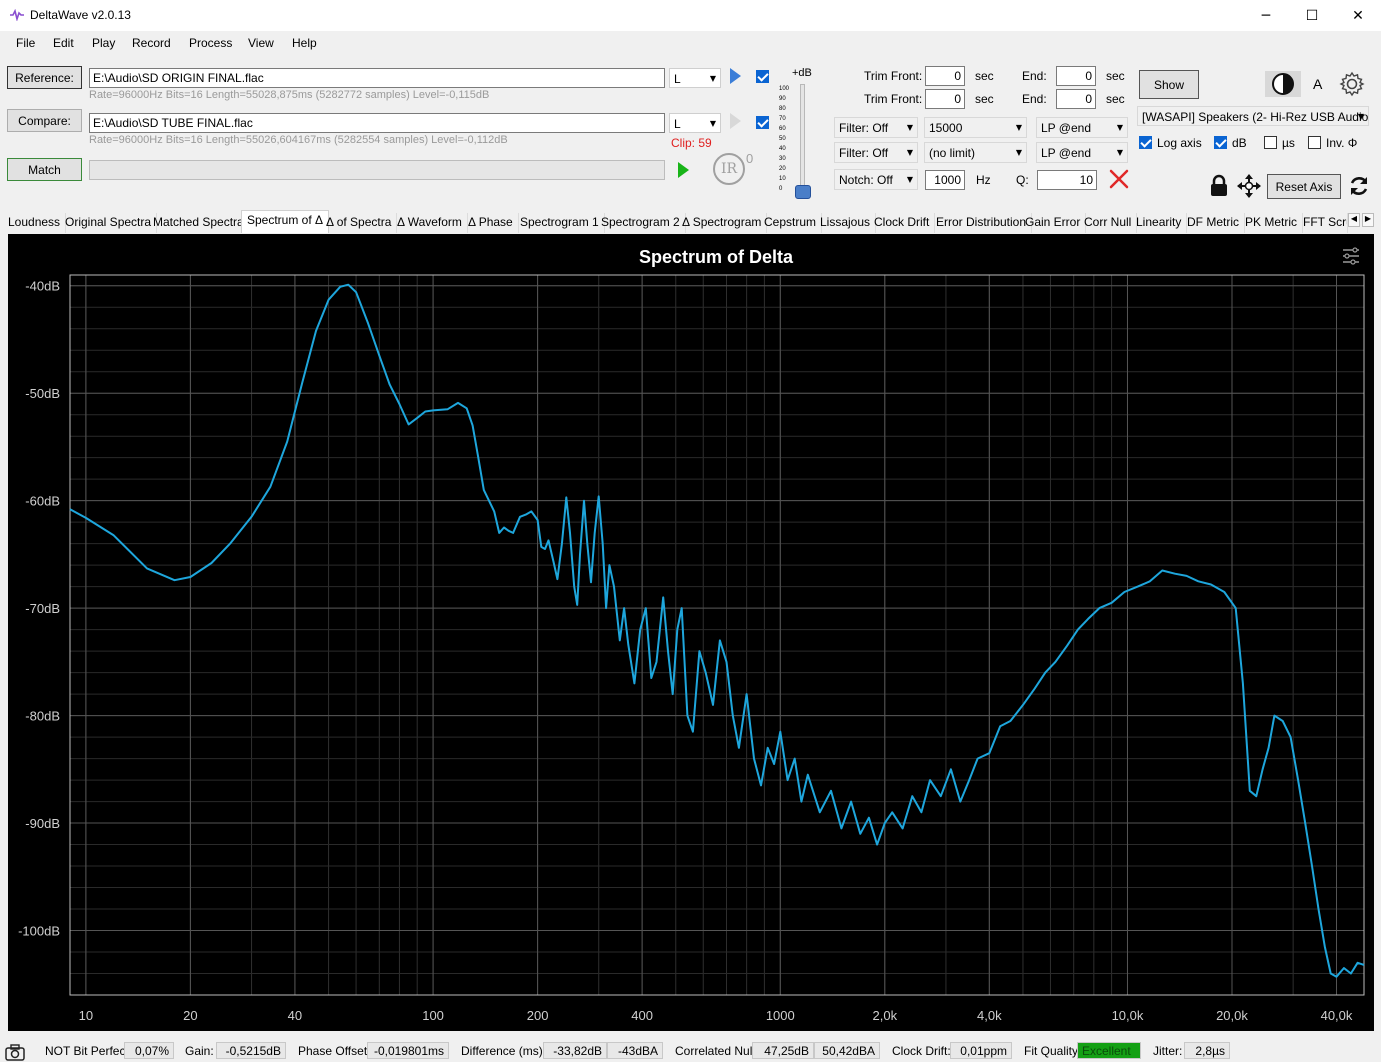 The width and height of the screenshot is (1381, 1062). Describe the element at coordinates (921, 1051) in the screenshot. I see `clock-drift-label: Clock Drift:` at that location.